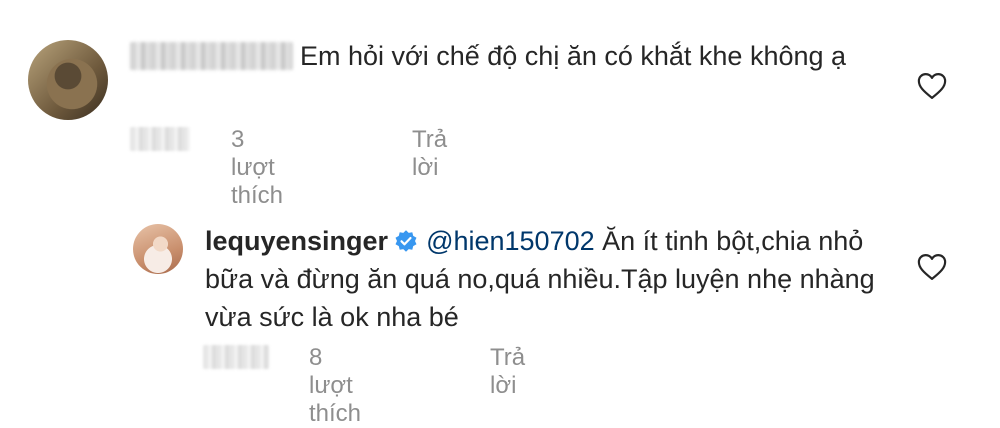 This screenshot has height=428, width=1000. What do you see at coordinates (335, 386) in the screenshot?
I see `likes-count: 8 lượt thích` at bounding box center [335, 386].